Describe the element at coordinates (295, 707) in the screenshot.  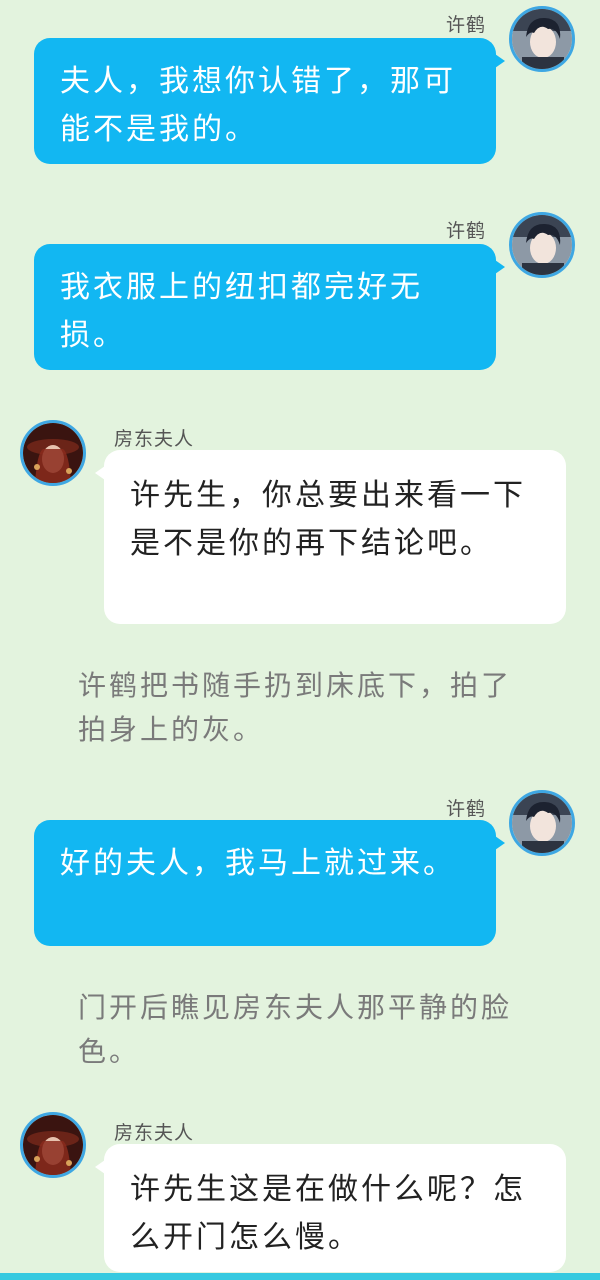
I see `narration-text: 许鹤把书随手扔到床底下，拍了拍身上的灰。` at that location.